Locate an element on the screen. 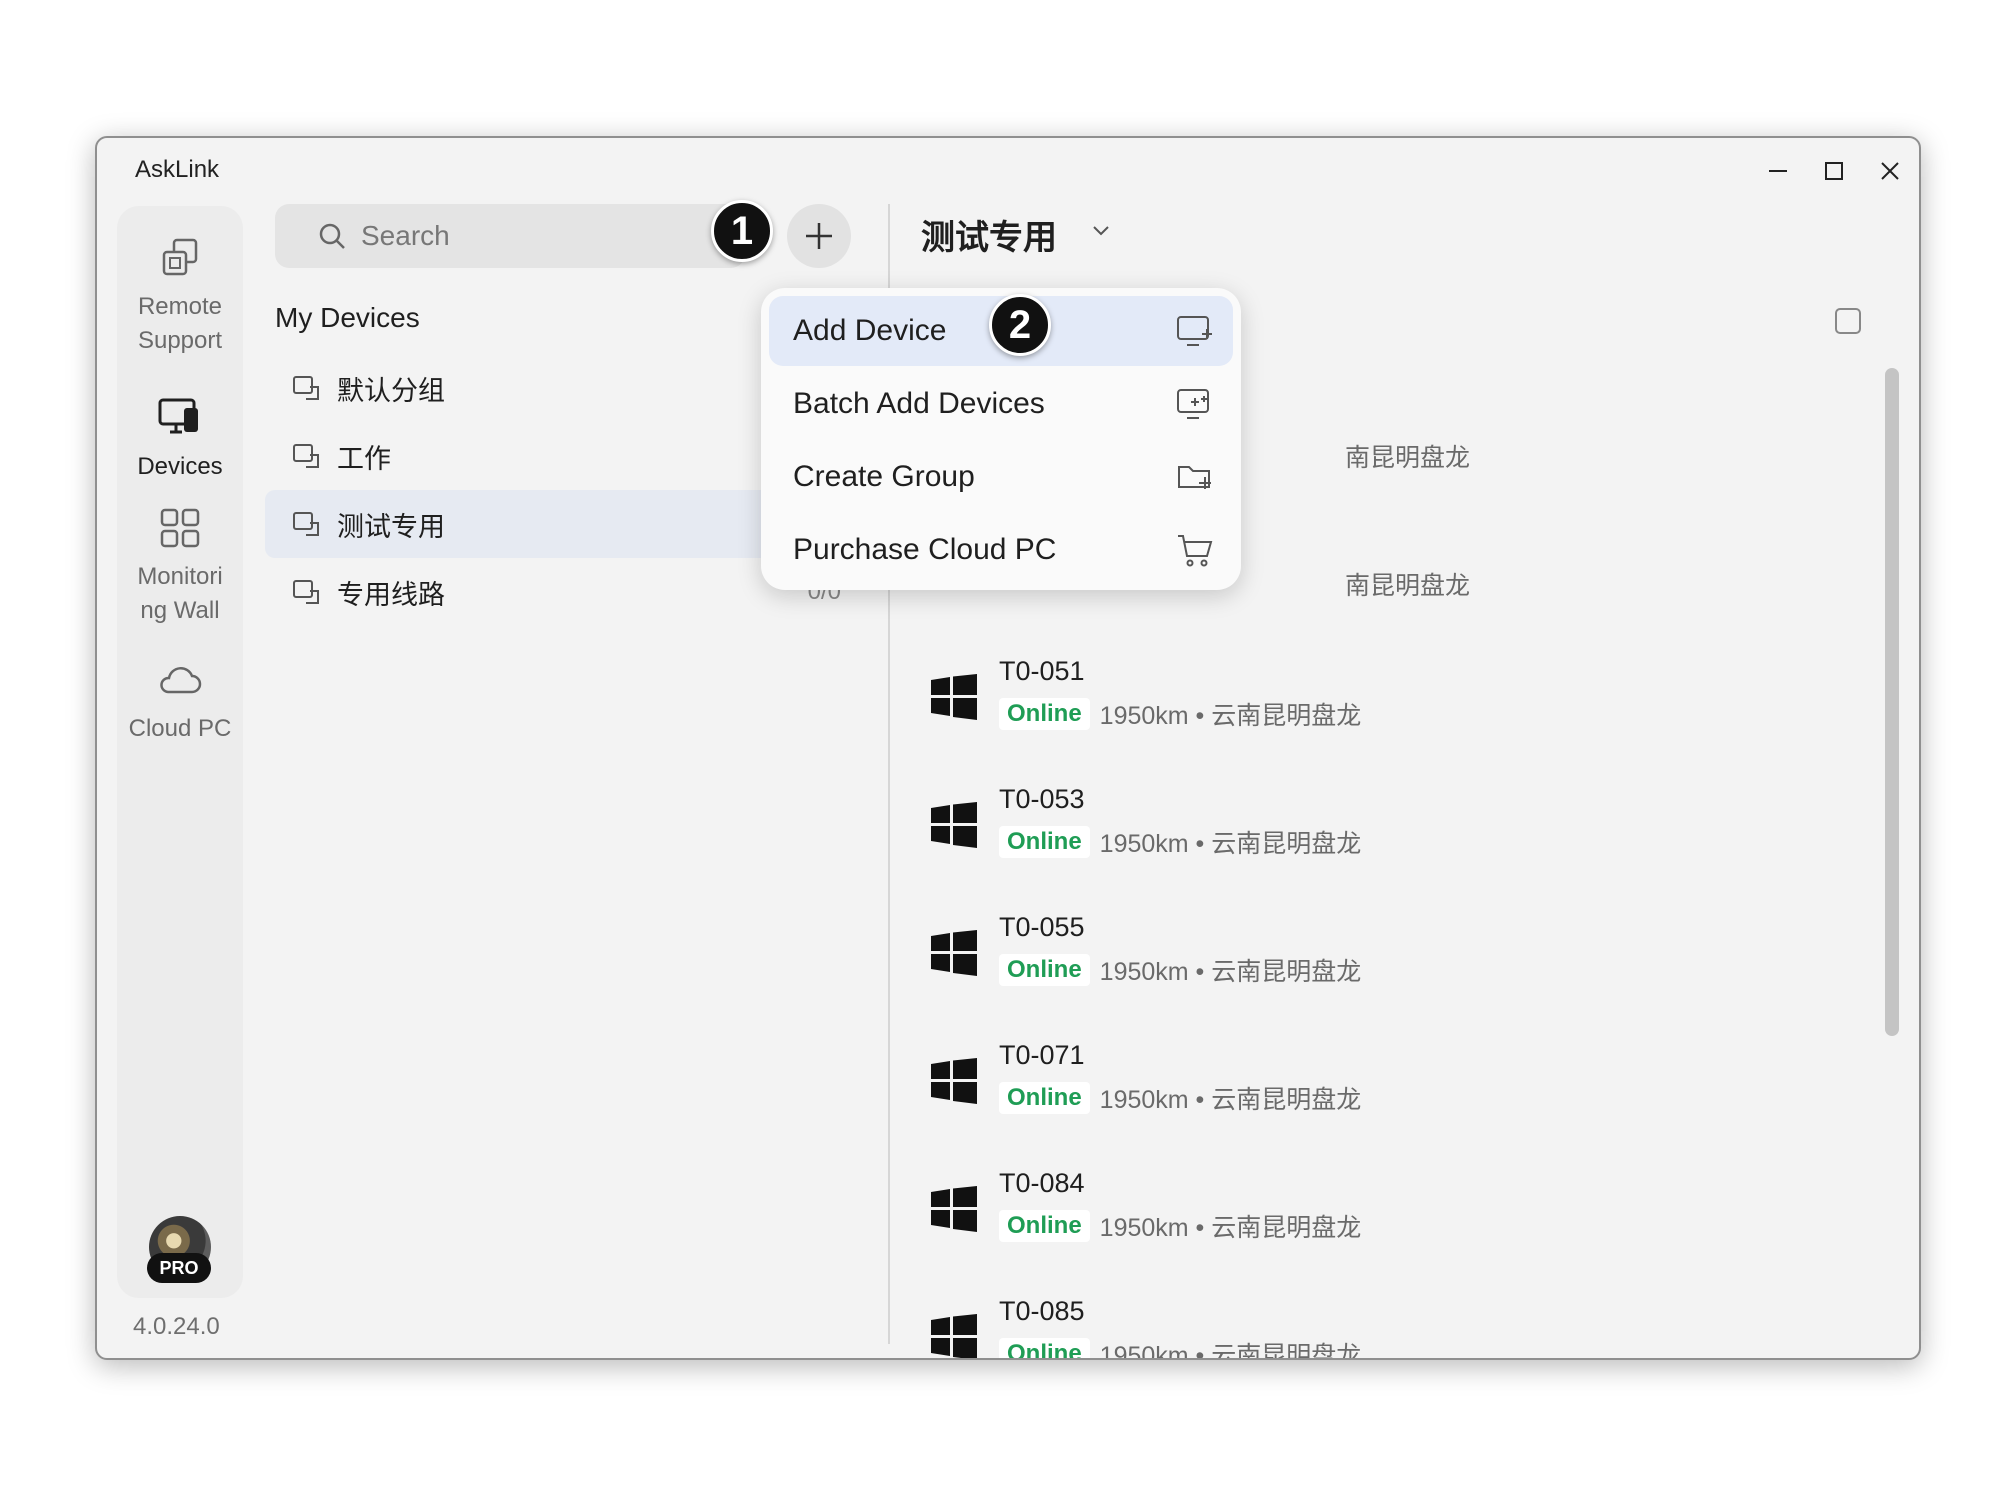 The height and width of the screenshot is (1500, 2000). device-row: T0-085 Online 1950km • 云南昆明盘龙 is located at coordinates (1281, 1328).